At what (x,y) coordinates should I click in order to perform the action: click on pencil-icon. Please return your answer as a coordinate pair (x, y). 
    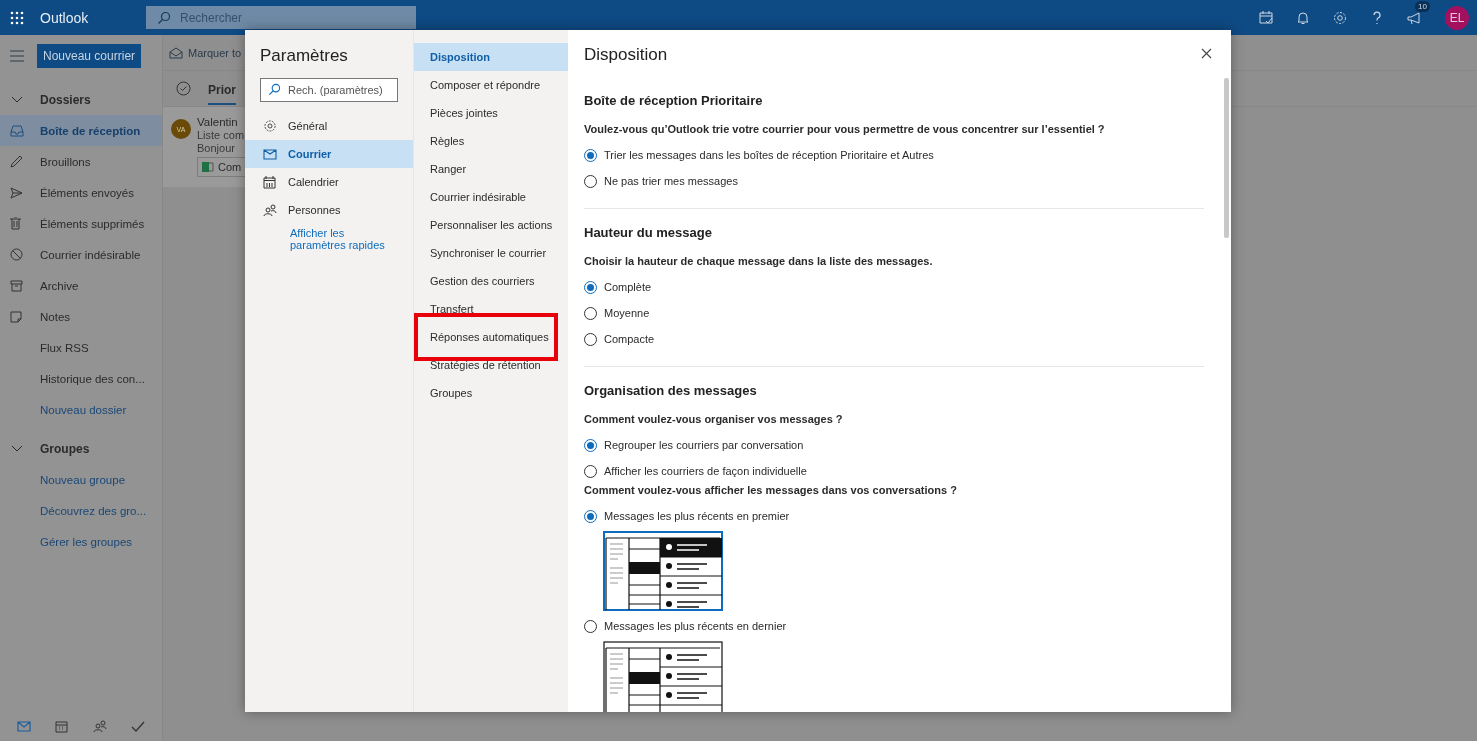
    Looking at the image, I should click on (16, 161).